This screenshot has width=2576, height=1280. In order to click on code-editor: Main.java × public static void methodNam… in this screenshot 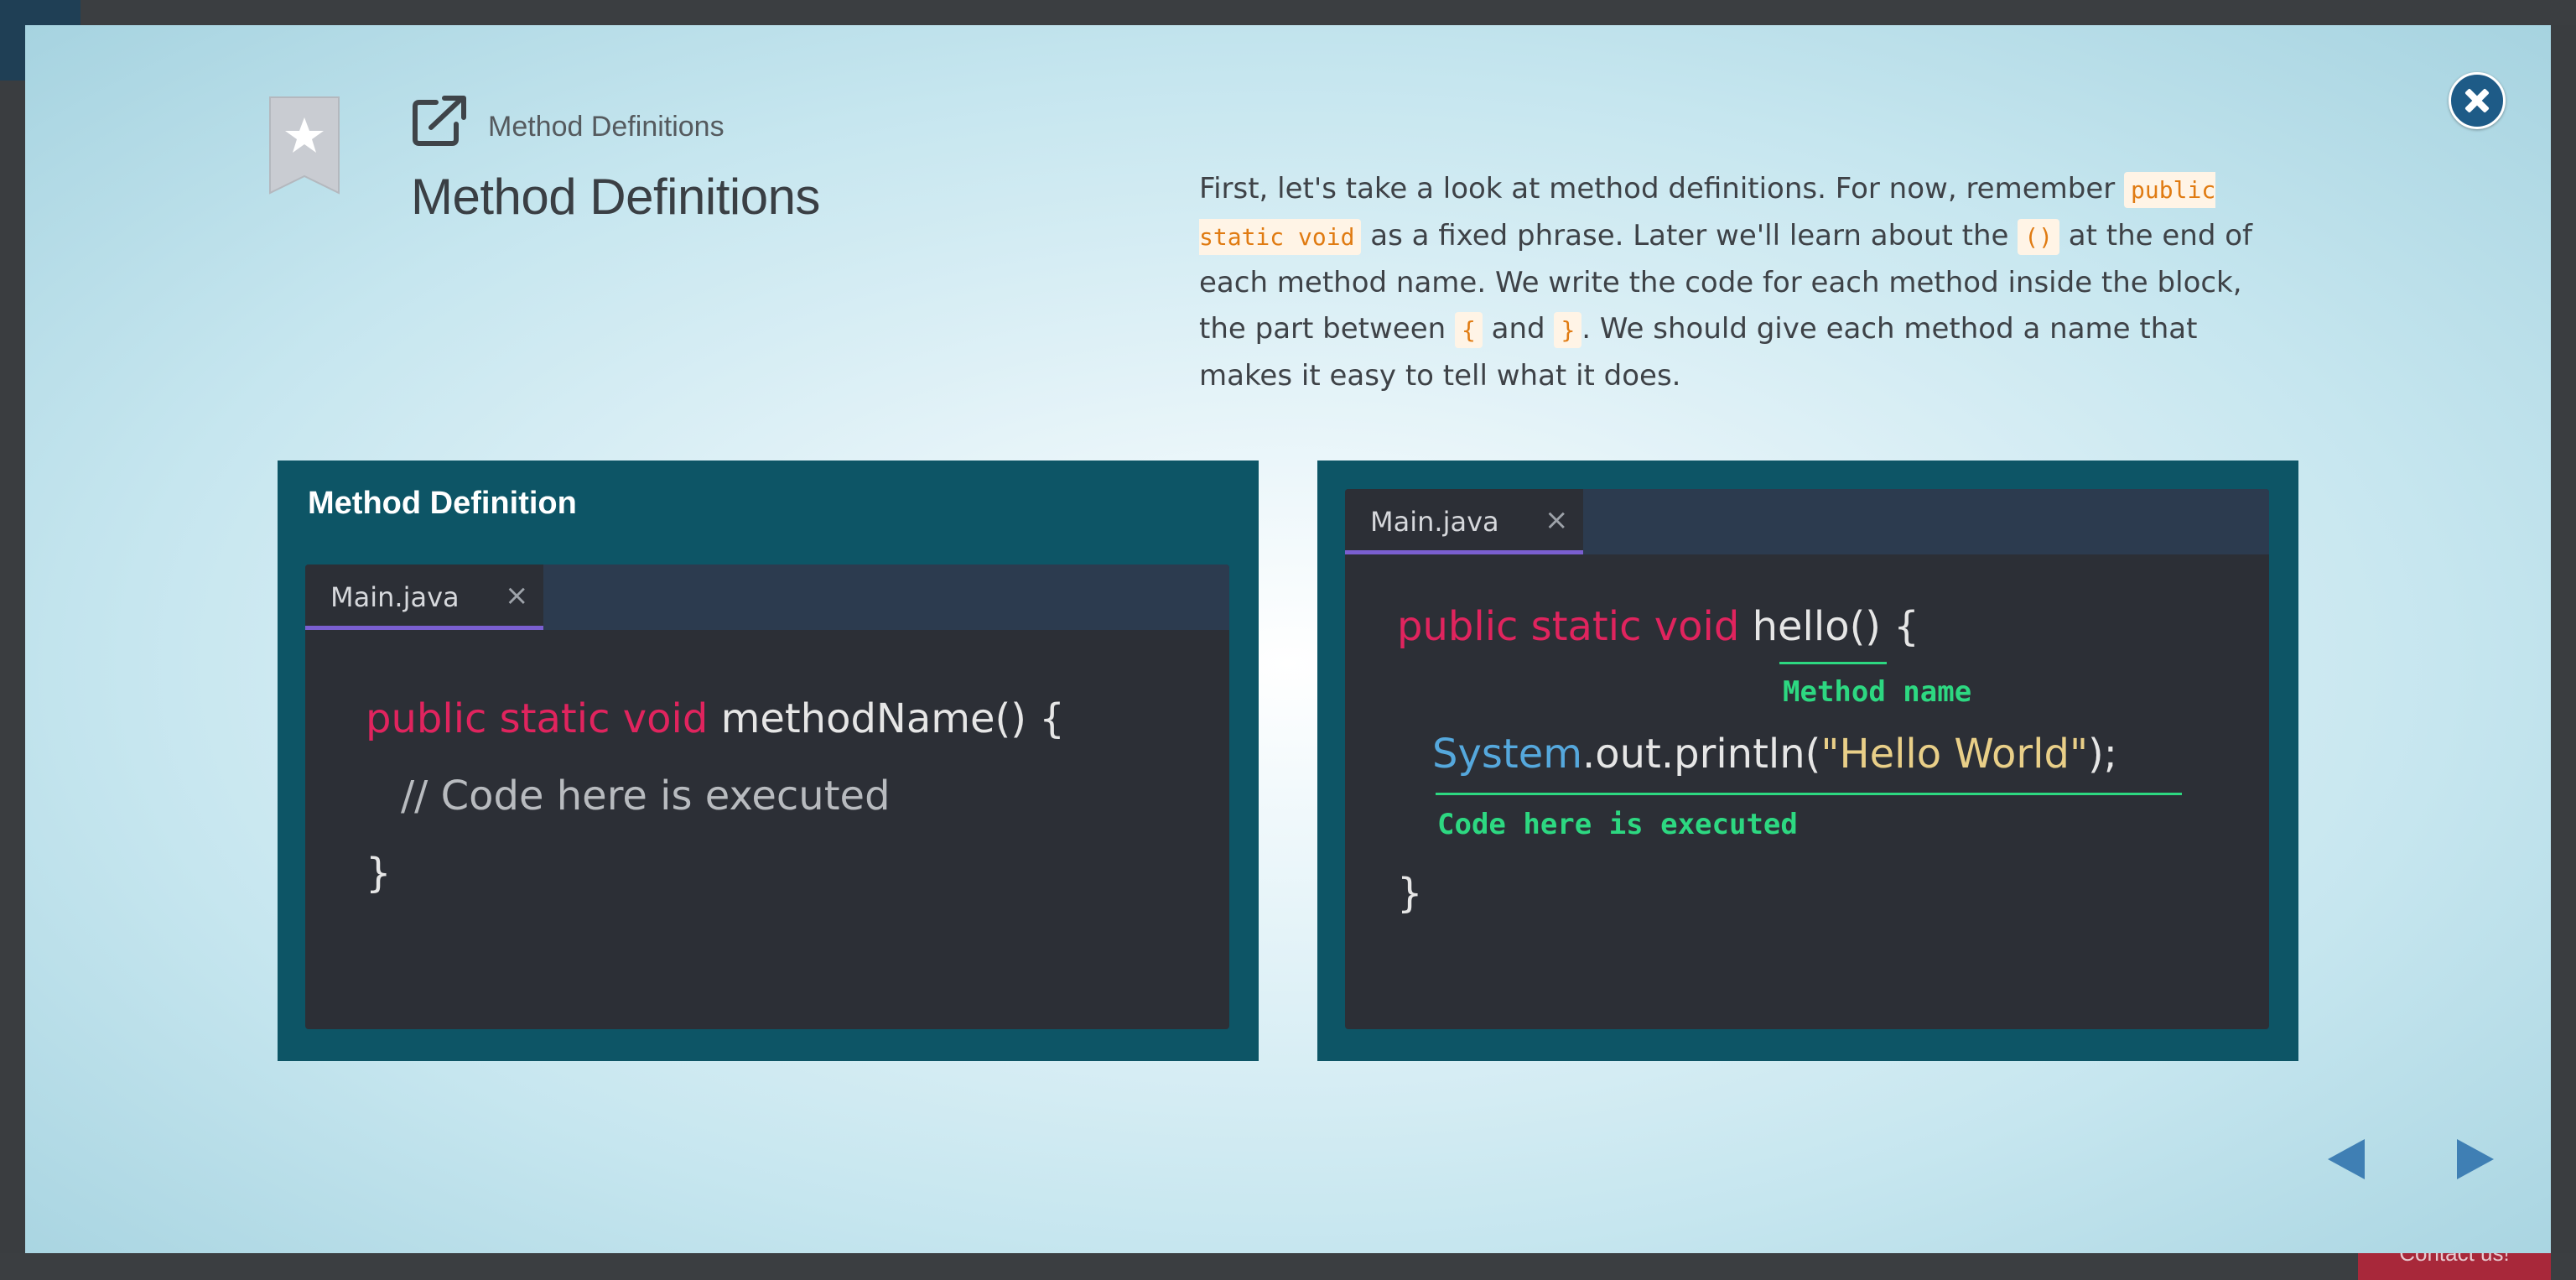, I will do `click(767, 797)`.